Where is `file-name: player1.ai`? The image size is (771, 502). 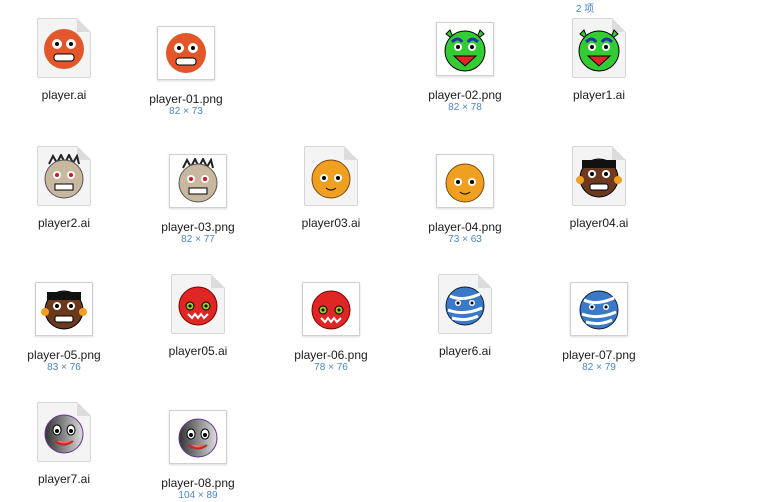
file-name: player1.ai is located at coordinates (599, 95).